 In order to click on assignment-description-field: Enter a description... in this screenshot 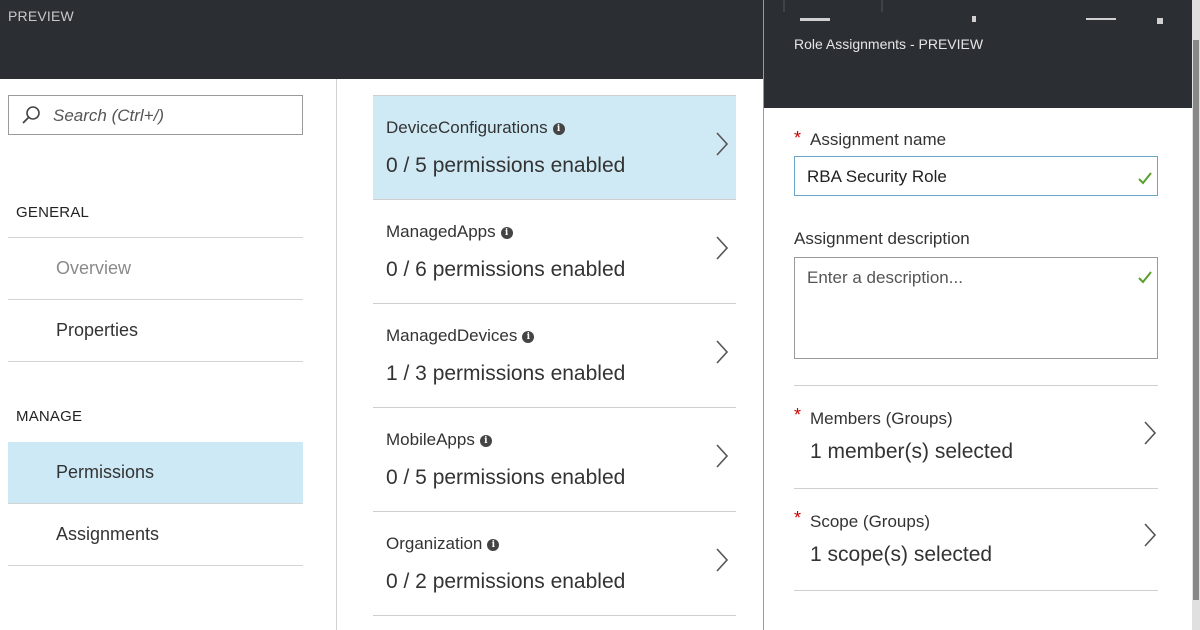, I will do `click(976, 308)`.